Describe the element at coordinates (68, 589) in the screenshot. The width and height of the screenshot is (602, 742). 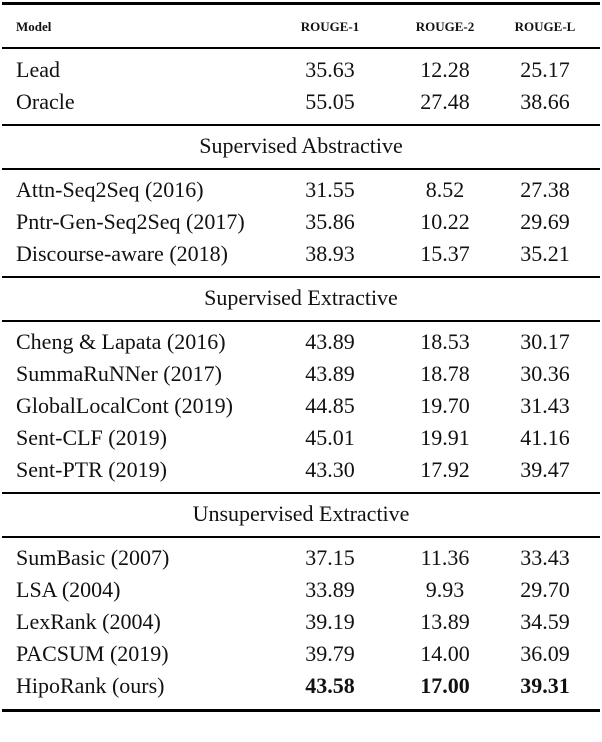
I see `model-cell: LSA (2004)` at that location.